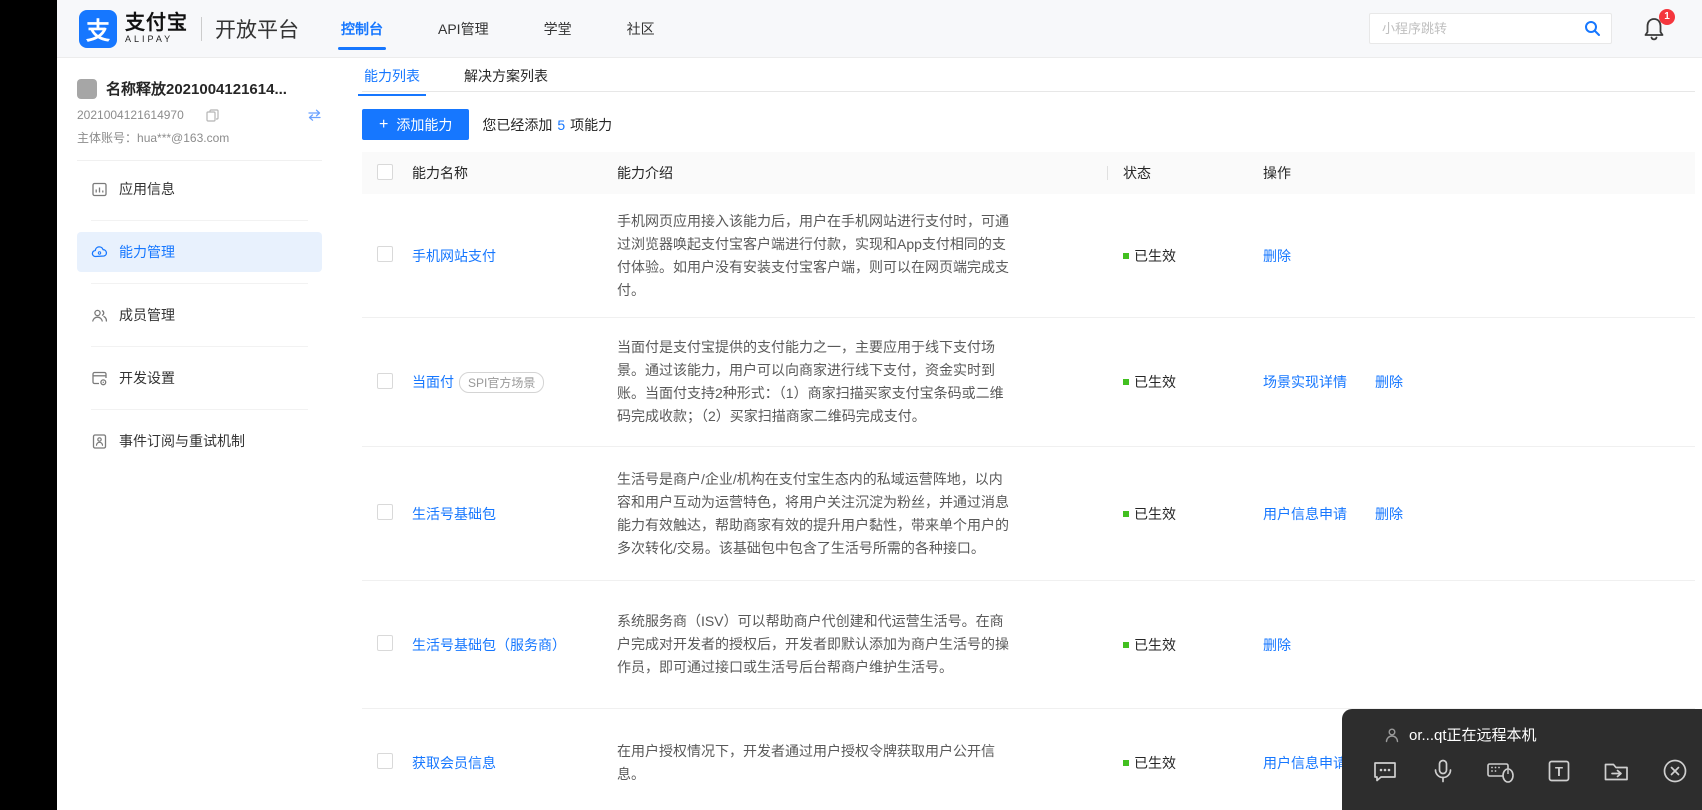 The width and height of the screenshot is (1702, 810). What do you see at coordinates (1658, 25) in the screenshot?
I see `notification-bell: 1` at bounding box center [1658, 25].